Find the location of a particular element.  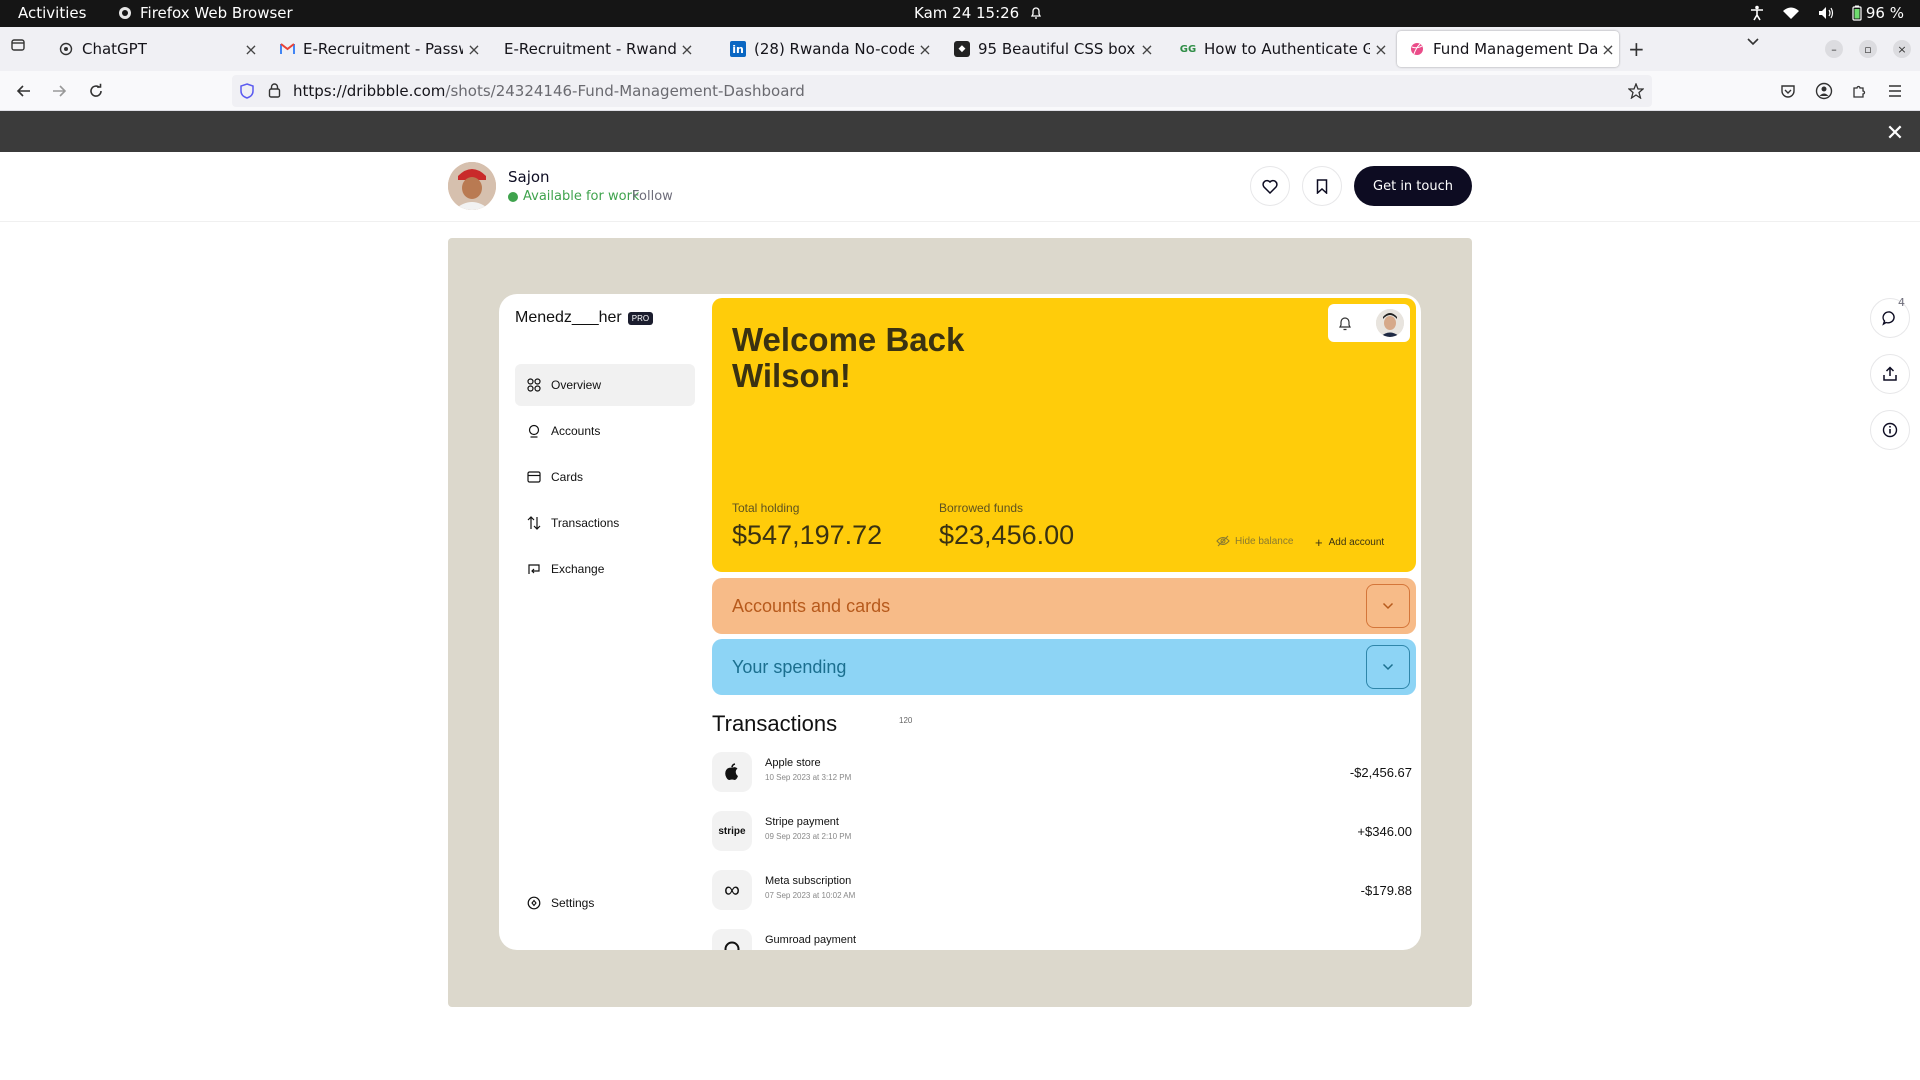

tab-e-recruitment-password: E-Recruitment - Password × is located at coordinates (376, 49).